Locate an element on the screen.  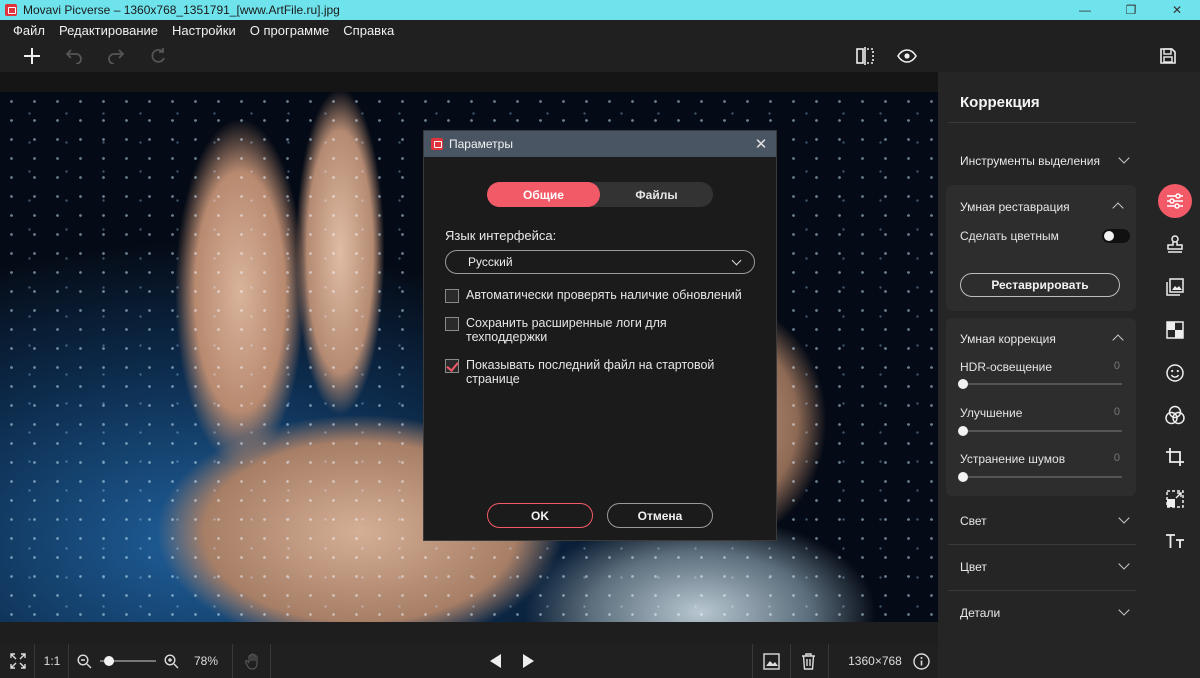
section-details: Детали is located at coordinates (1047, 612).